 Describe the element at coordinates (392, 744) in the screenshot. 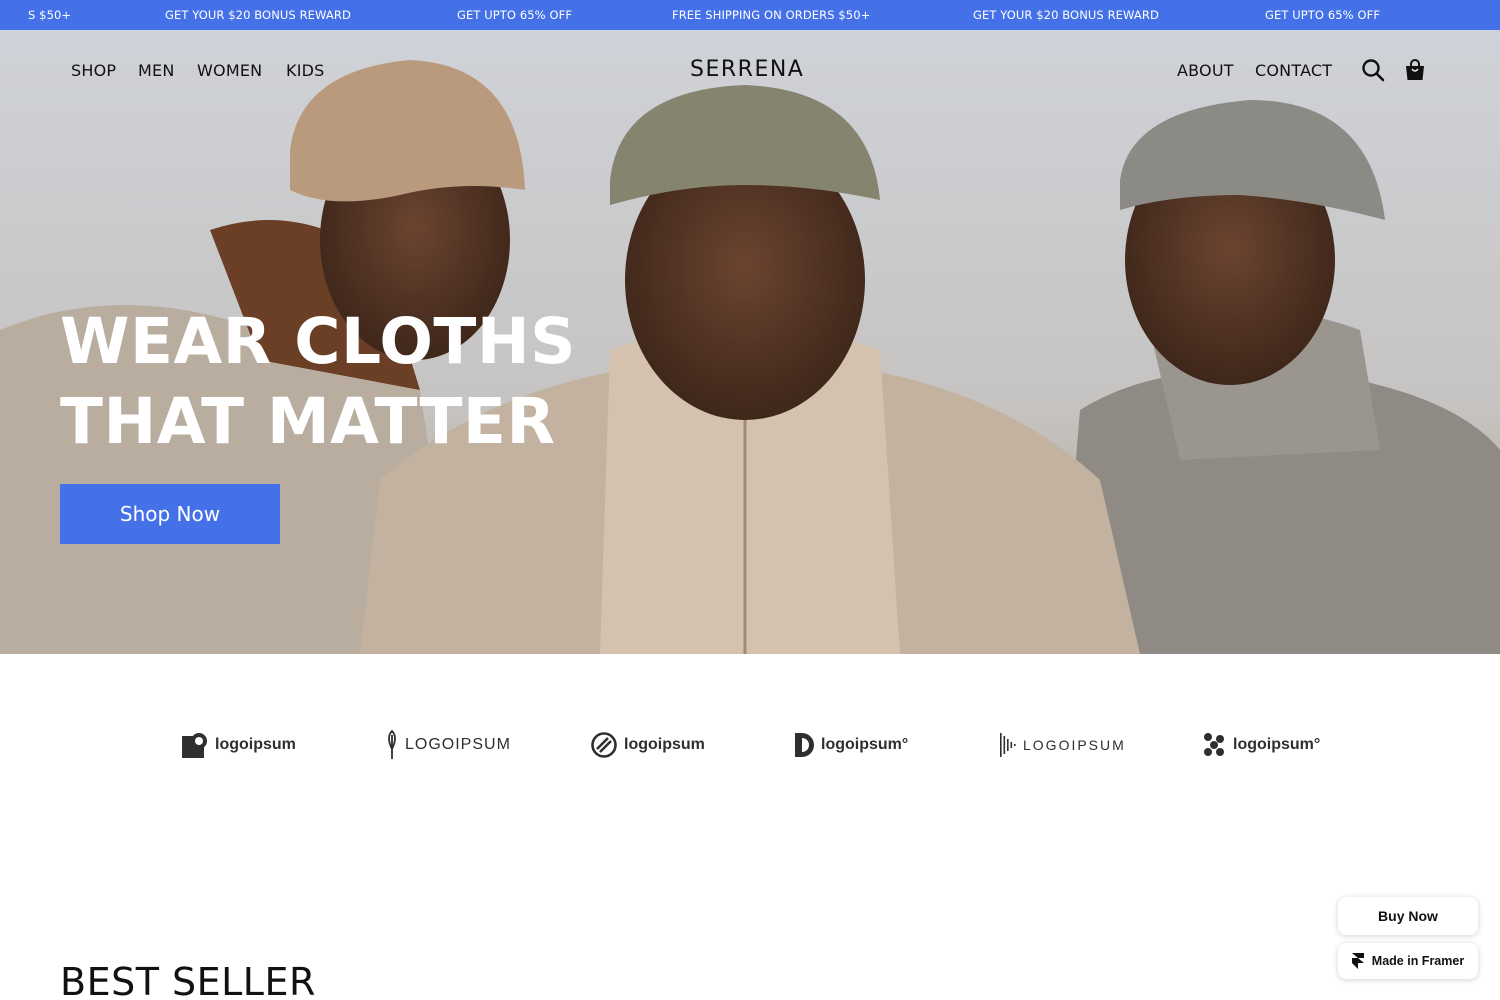

I see `logo-leaf-icon` at that location.